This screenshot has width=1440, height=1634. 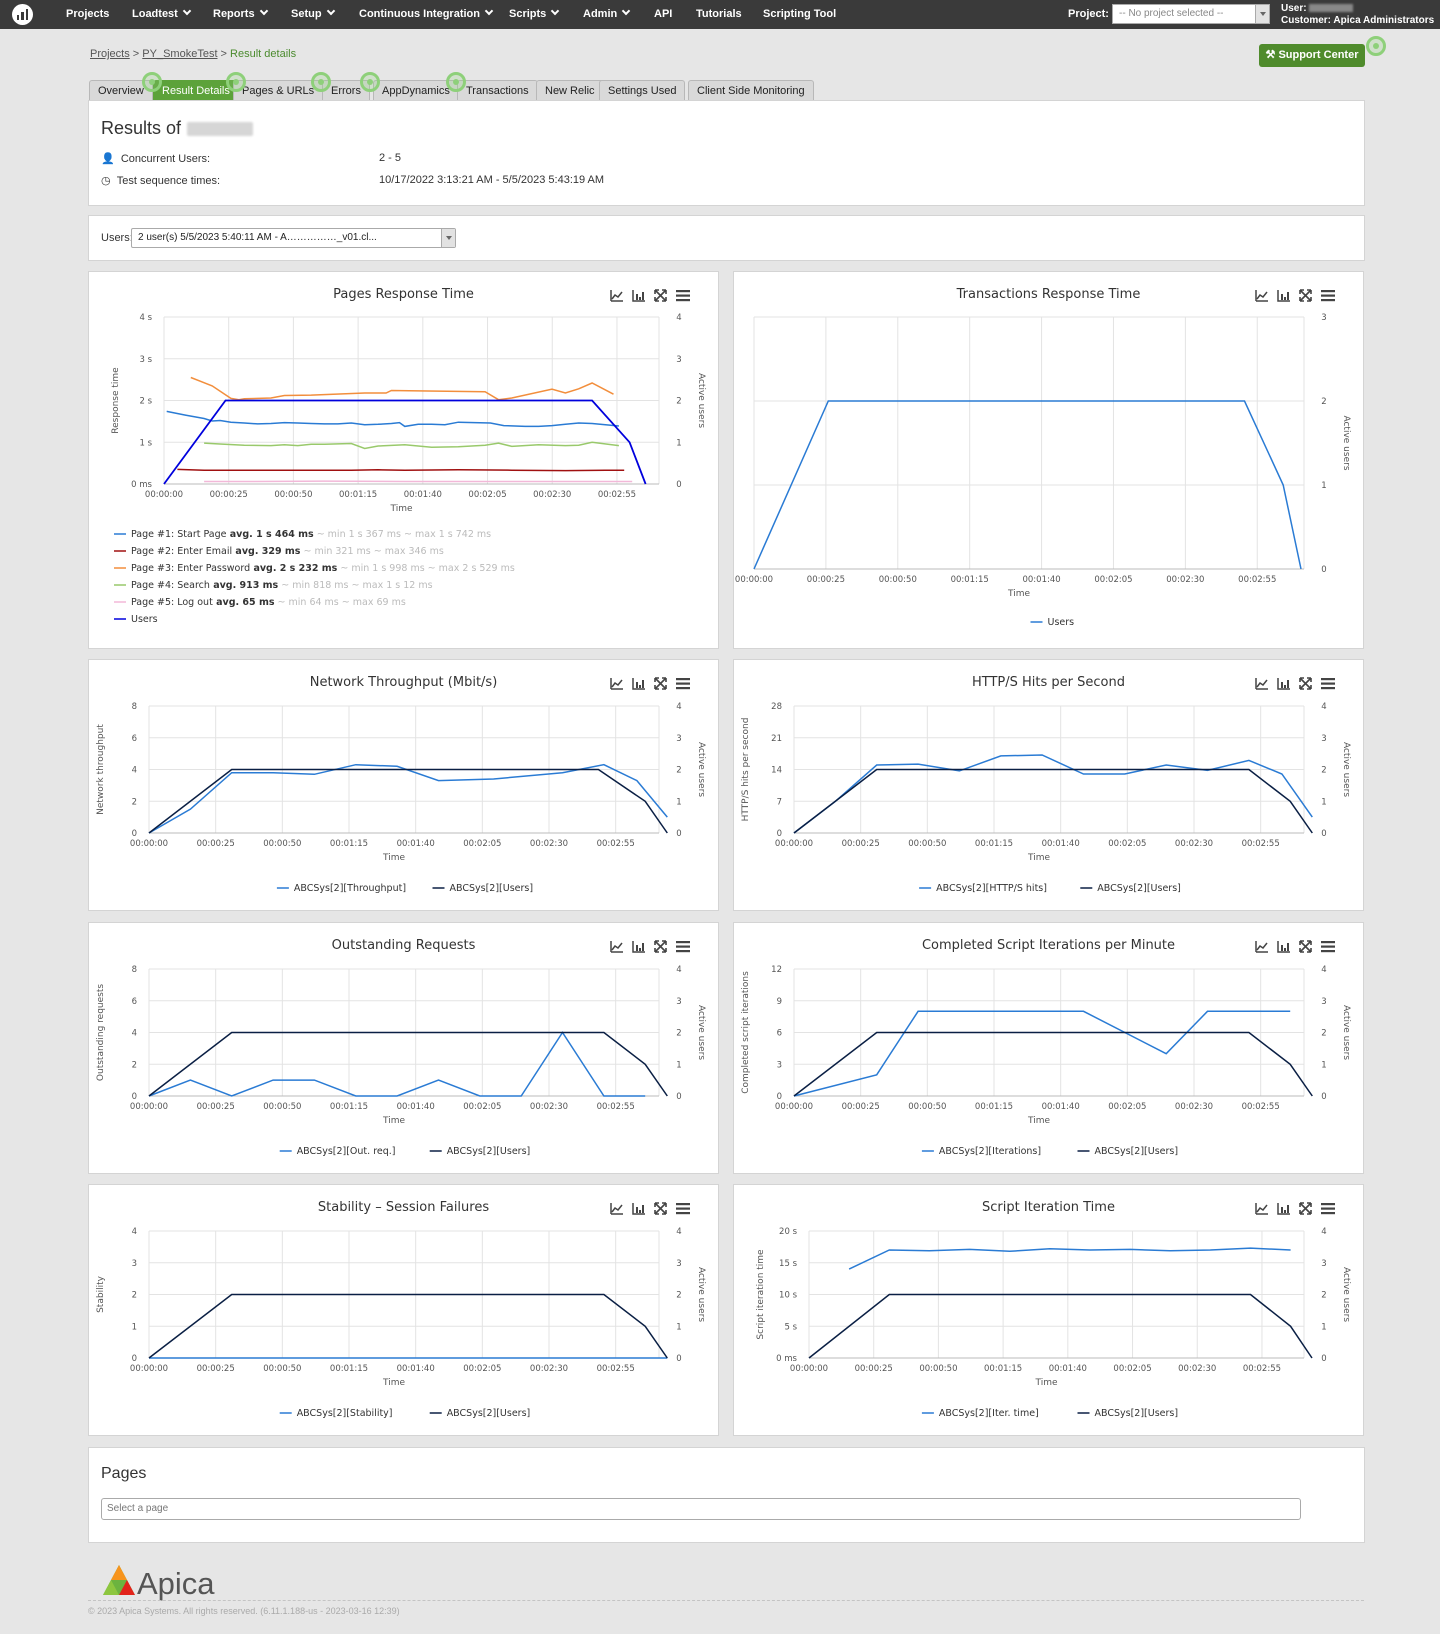 I want to click on breadcrumb-test-link: PY_SmokeTest, so click(x=179, y=54).